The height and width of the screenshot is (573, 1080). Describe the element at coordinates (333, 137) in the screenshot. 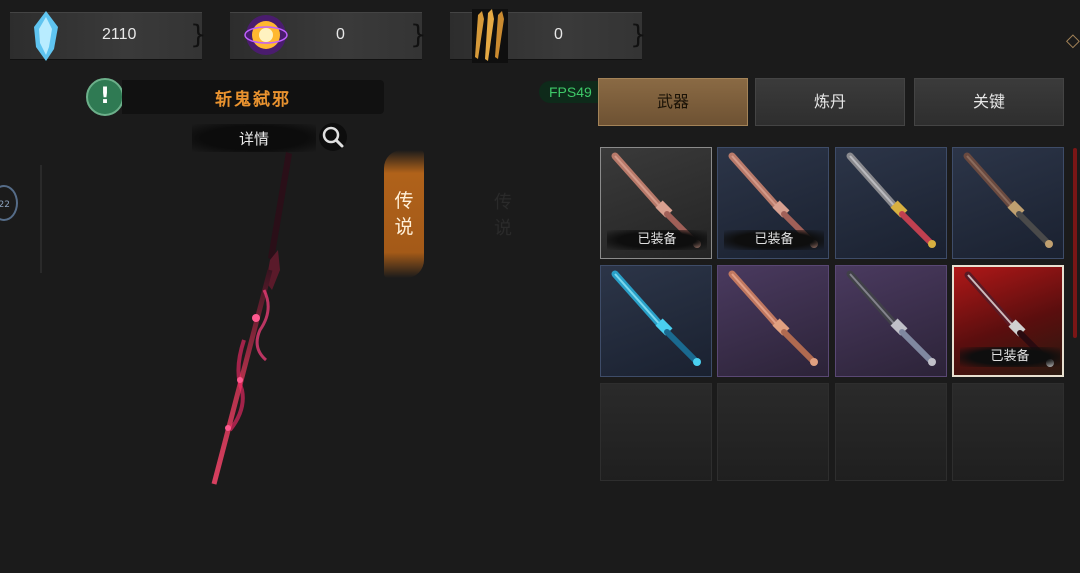

I see `magnifier-icon` at that location.